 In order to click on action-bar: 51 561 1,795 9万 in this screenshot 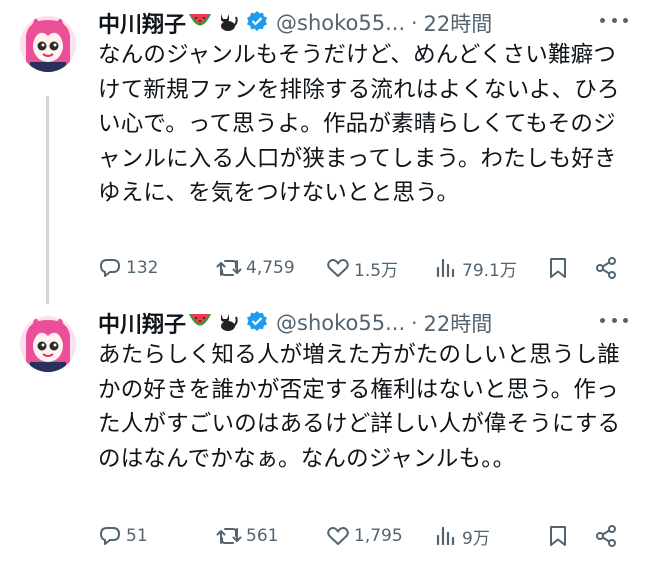, I will do `click(363, 536)`.